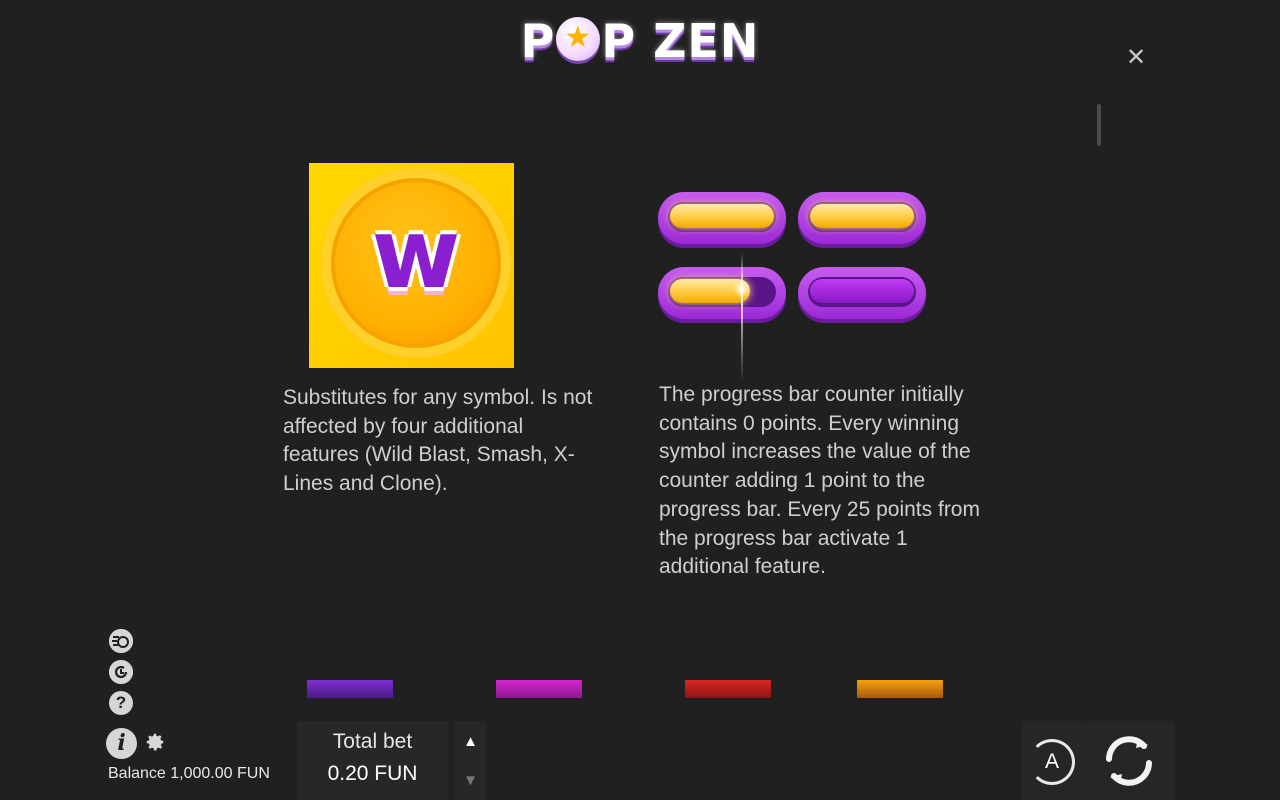  I want to click on turbo-icon, so click(121, 641).